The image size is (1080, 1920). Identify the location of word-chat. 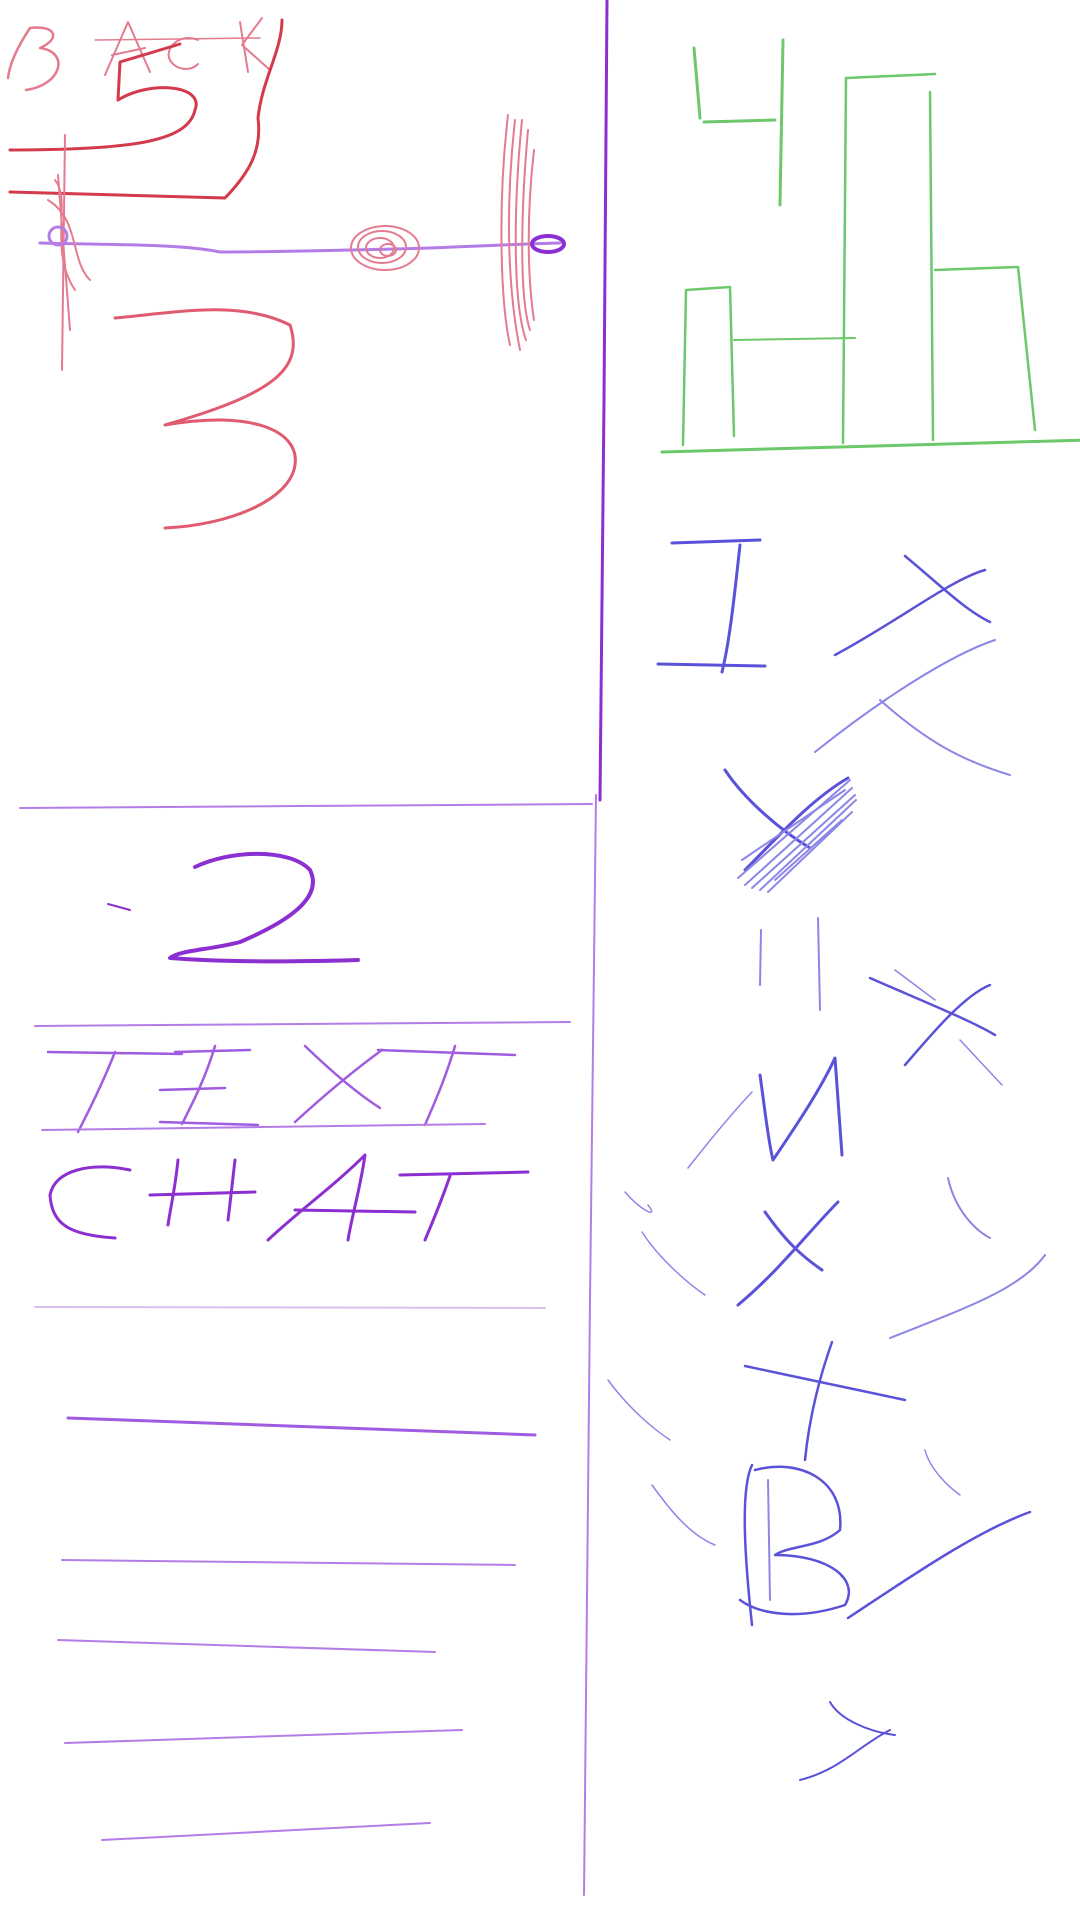
(289, 1197).